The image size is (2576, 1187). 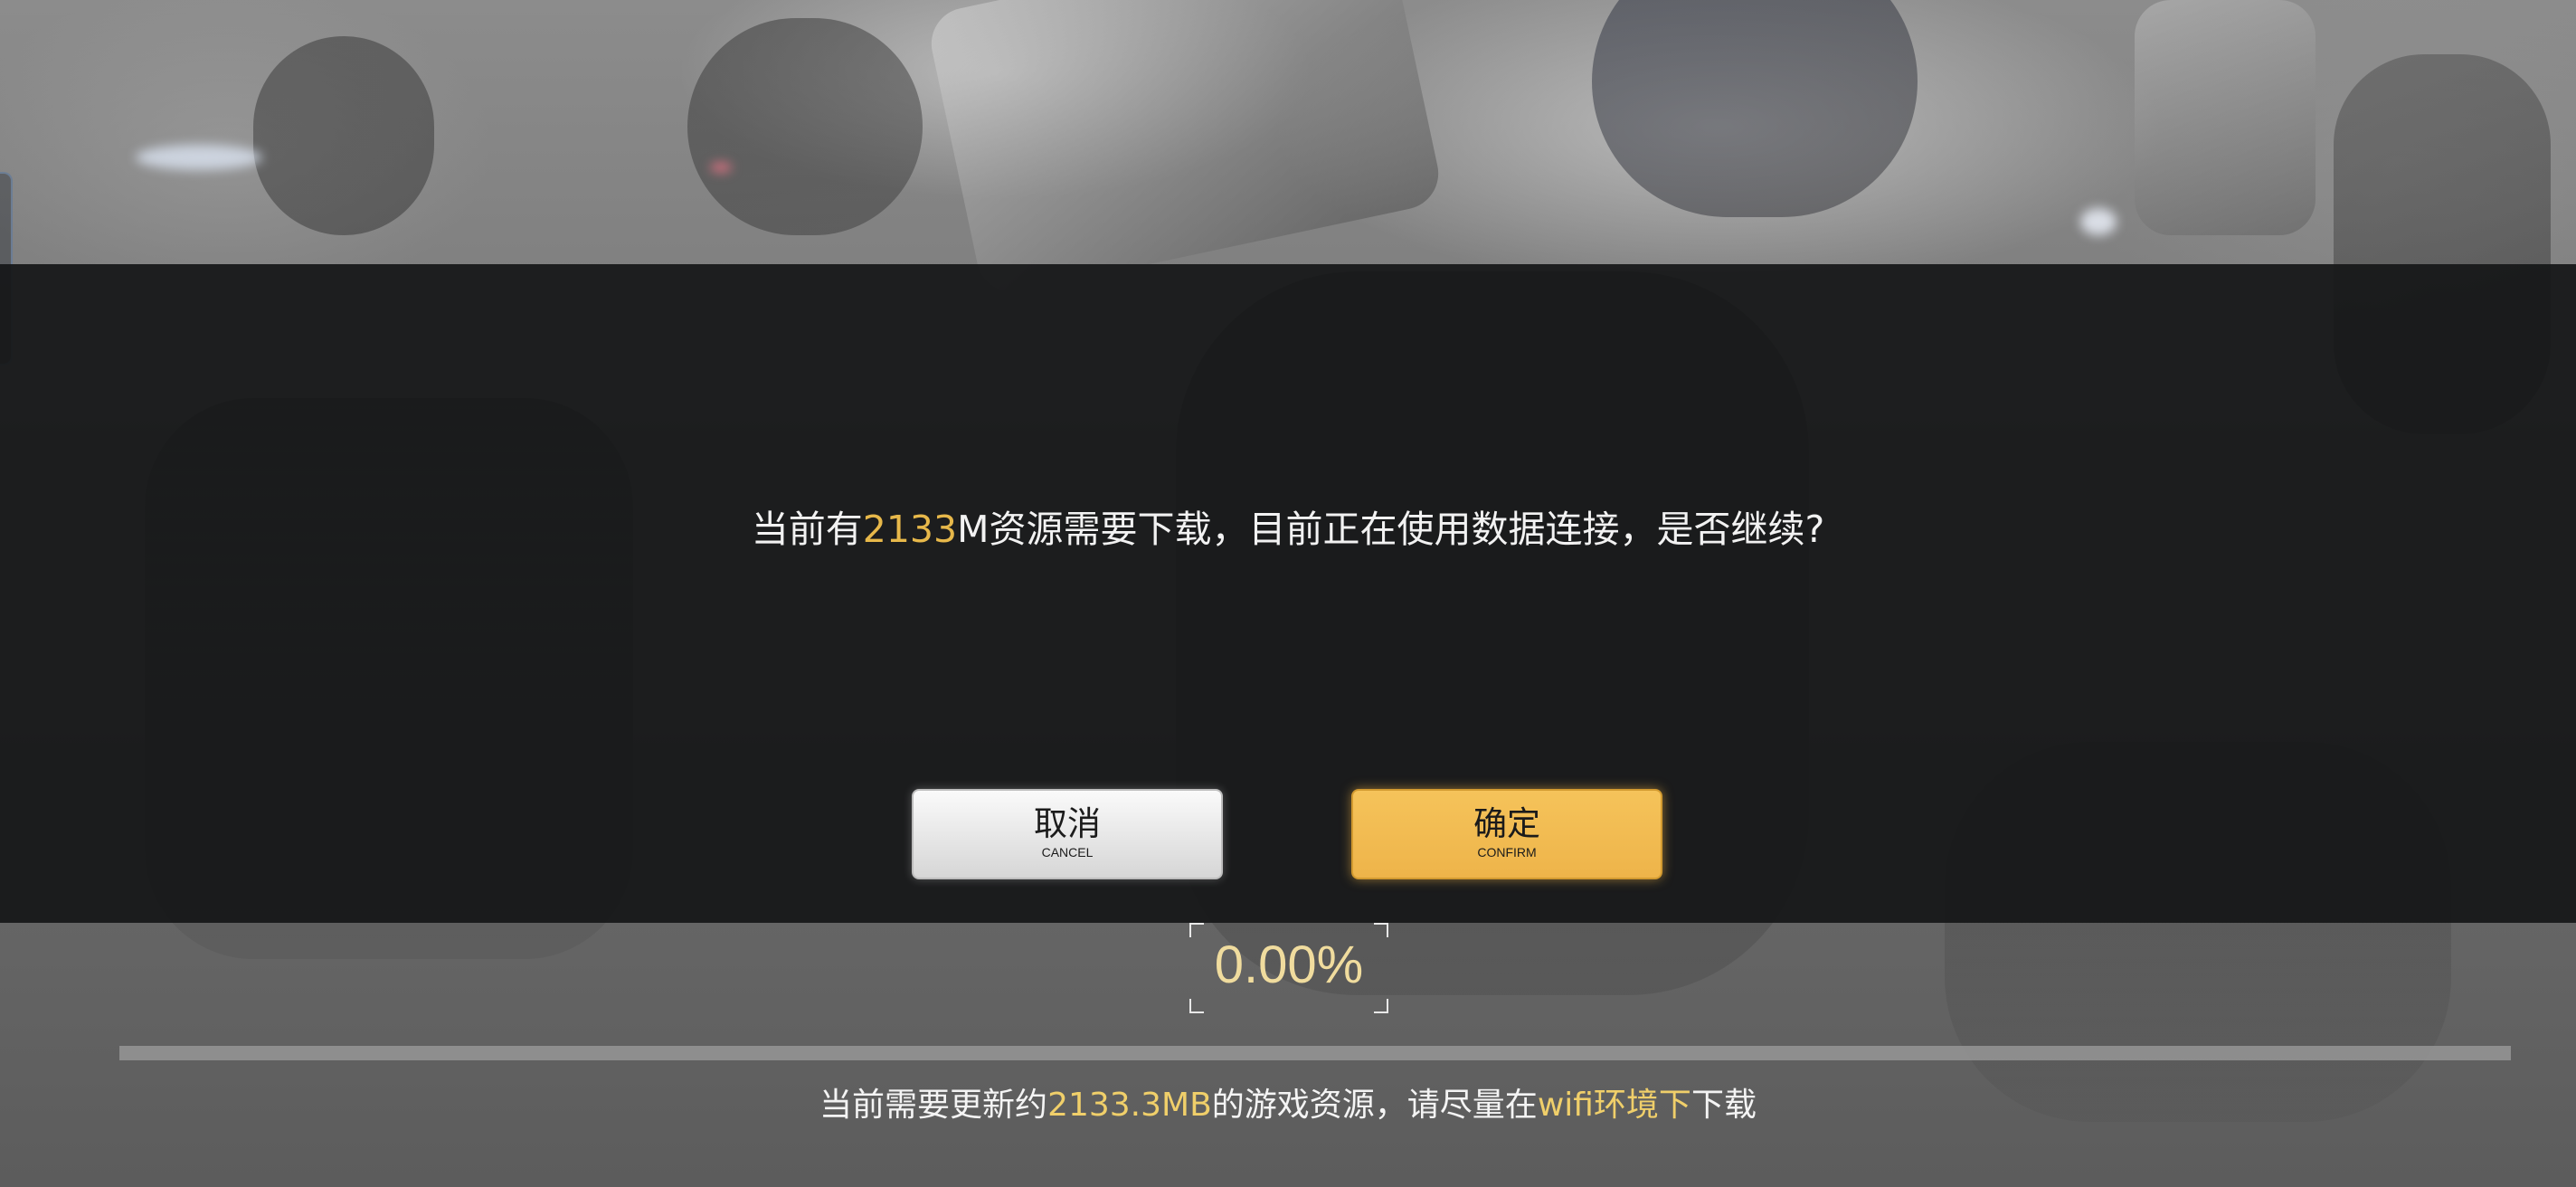 What do you see at coordinates (1130, 1105) in the screenshot?
I see `update-size: 2133.3MB` at bounding box center [1130, 1105].